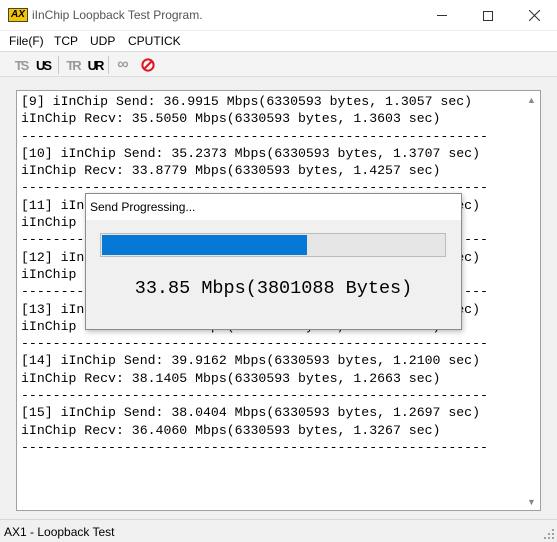  I want to click on tcp-server-button: TS, so click(21, 65).